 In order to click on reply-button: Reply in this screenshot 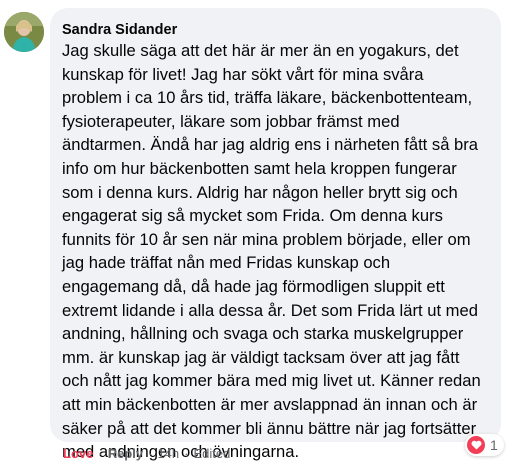, I will do `click(125, 454)`.